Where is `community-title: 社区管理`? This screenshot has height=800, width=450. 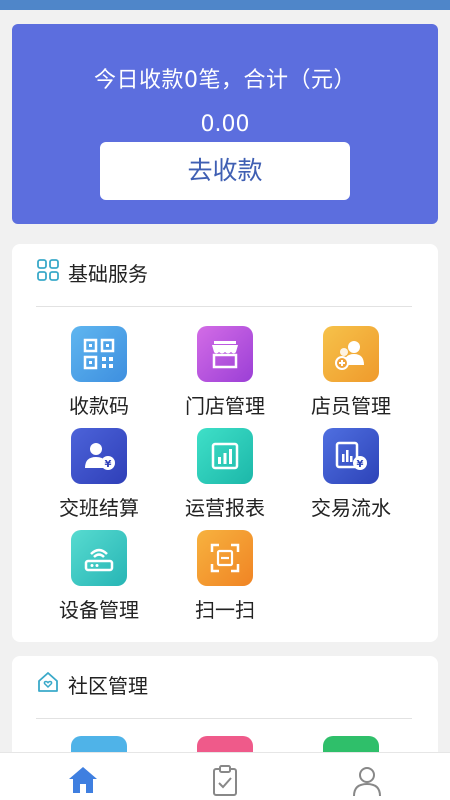 community-title: 社区管理 is located at coordinates (108, 685).